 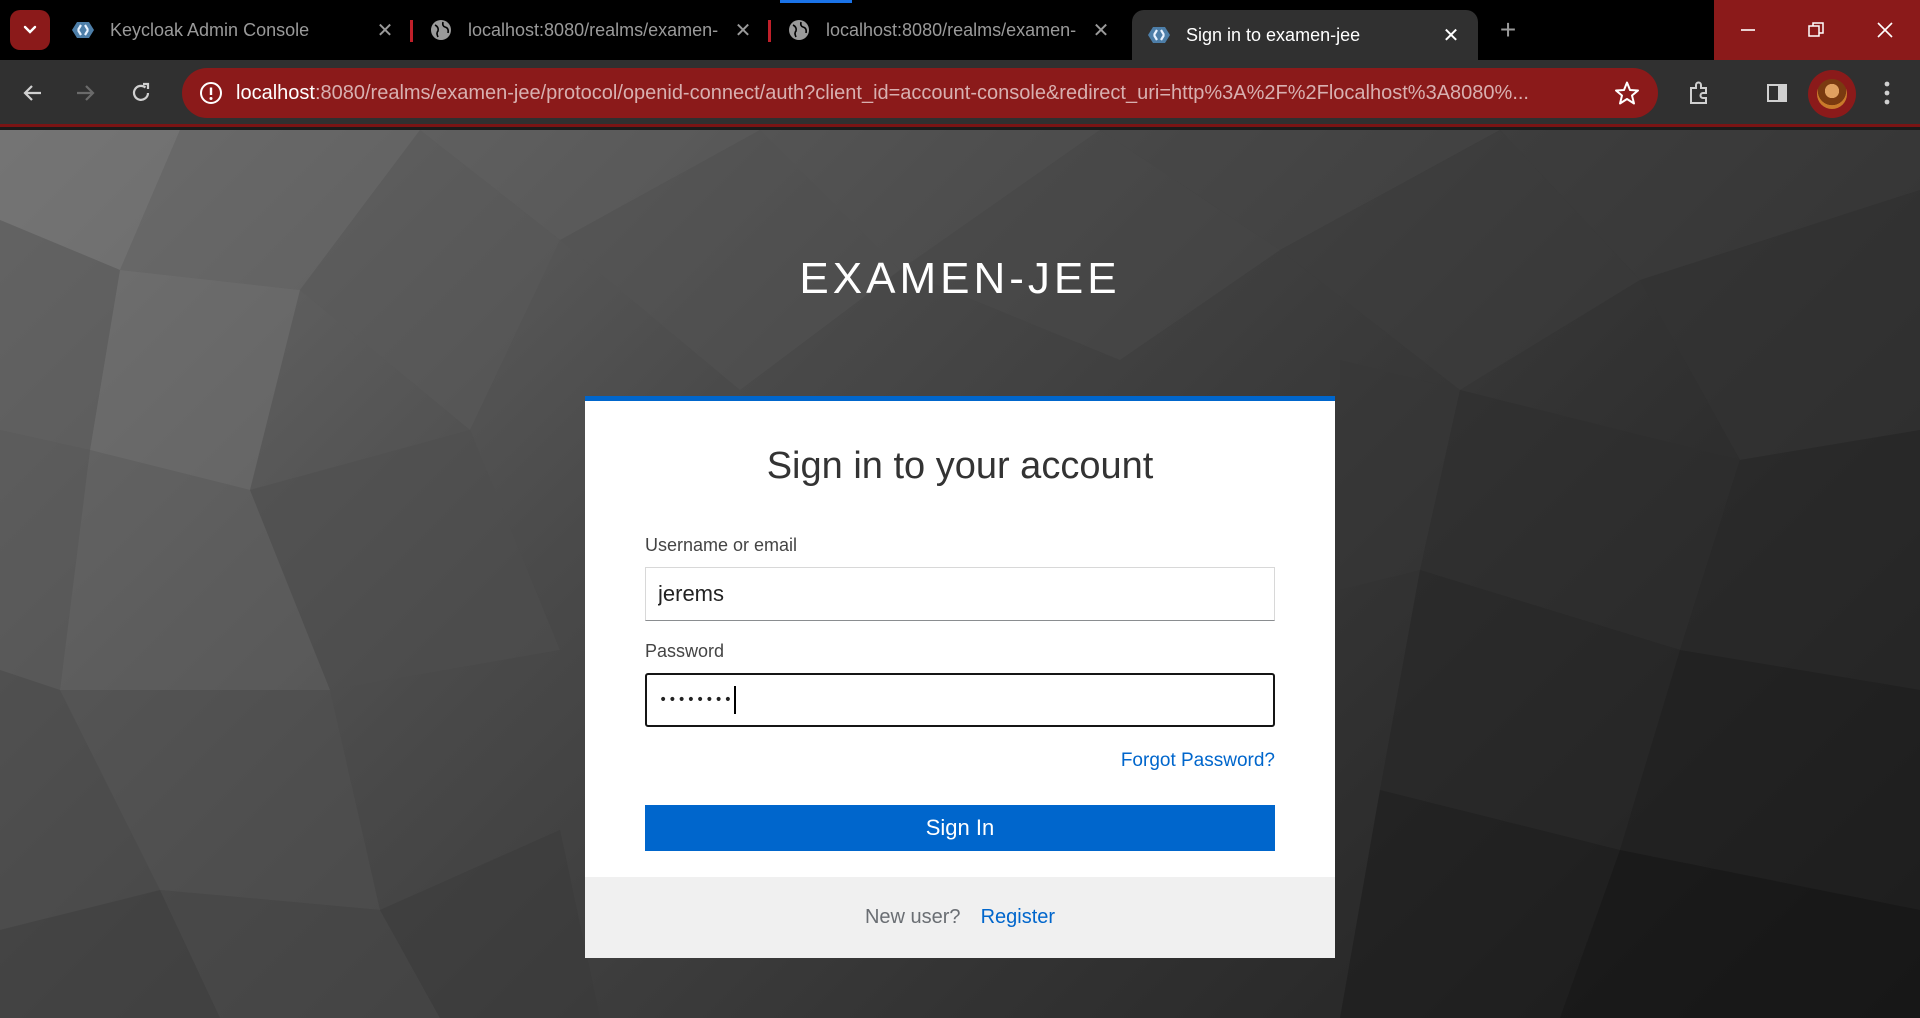 I want to click on side-panel-icon, so click(x=1777, y=93).